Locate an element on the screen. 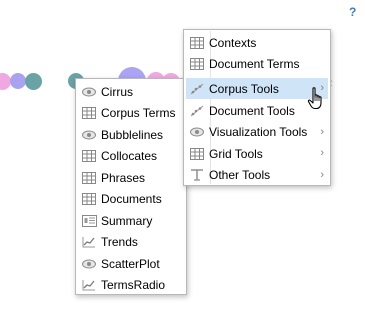 This screenshot has height=332, width=365. menu-item-label: Contexts is located at coordinates (233, 42).